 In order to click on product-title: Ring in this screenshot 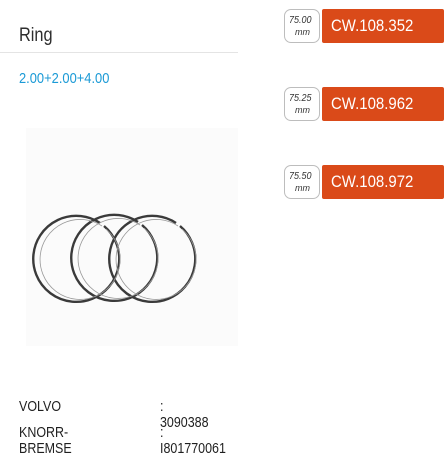, I will do `click(36, 35)`.